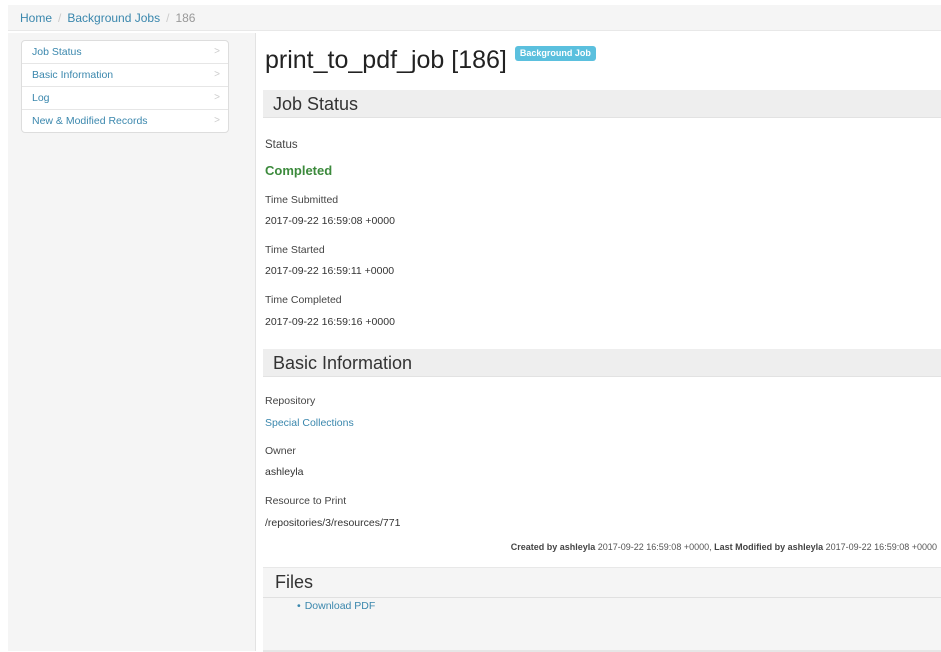 The height and width of the screenshot is (652, 941). What do you see at coordinates (284, 472) in the screenshot?
I see `owner-value: ashleyla` at bounding box center [284, 472].